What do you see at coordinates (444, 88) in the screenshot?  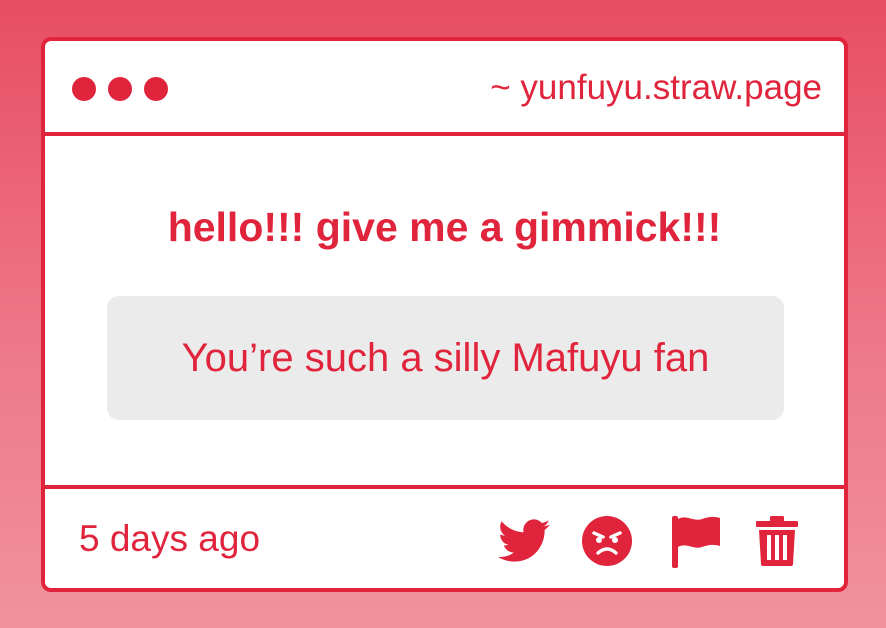 I see `window-header: ~ yunfuyu.straw.page` at bounding box center [444, 88].